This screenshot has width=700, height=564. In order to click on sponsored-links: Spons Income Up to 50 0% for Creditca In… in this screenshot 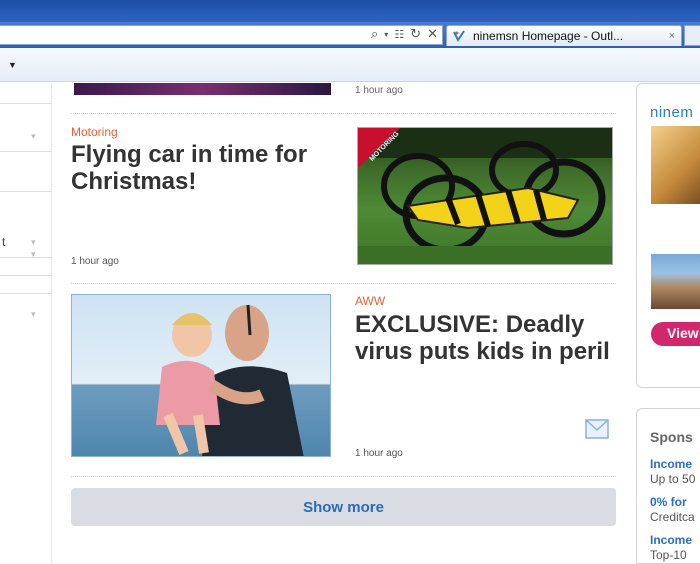, I will do `click(668, 486)`.